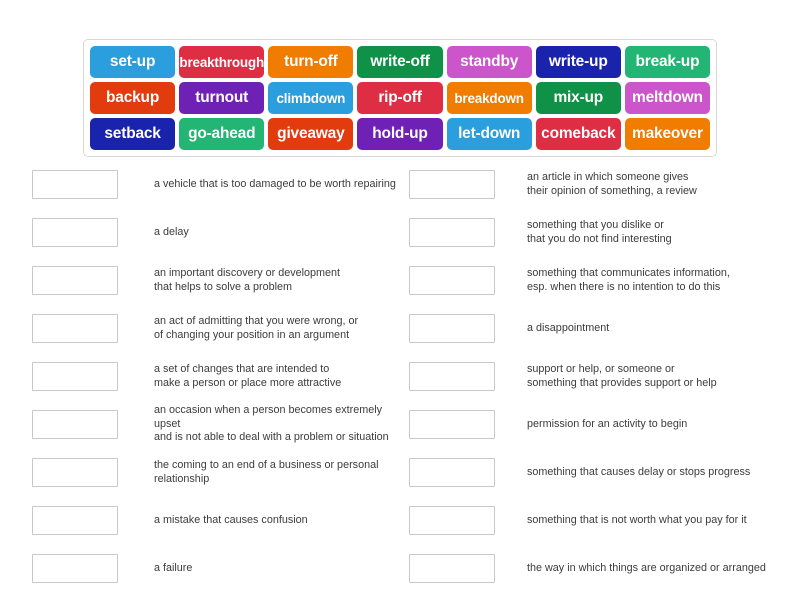 The width and height of the screenshot is (800, 600). I want to click on word-tile-label: write-off, so click(400, 61).